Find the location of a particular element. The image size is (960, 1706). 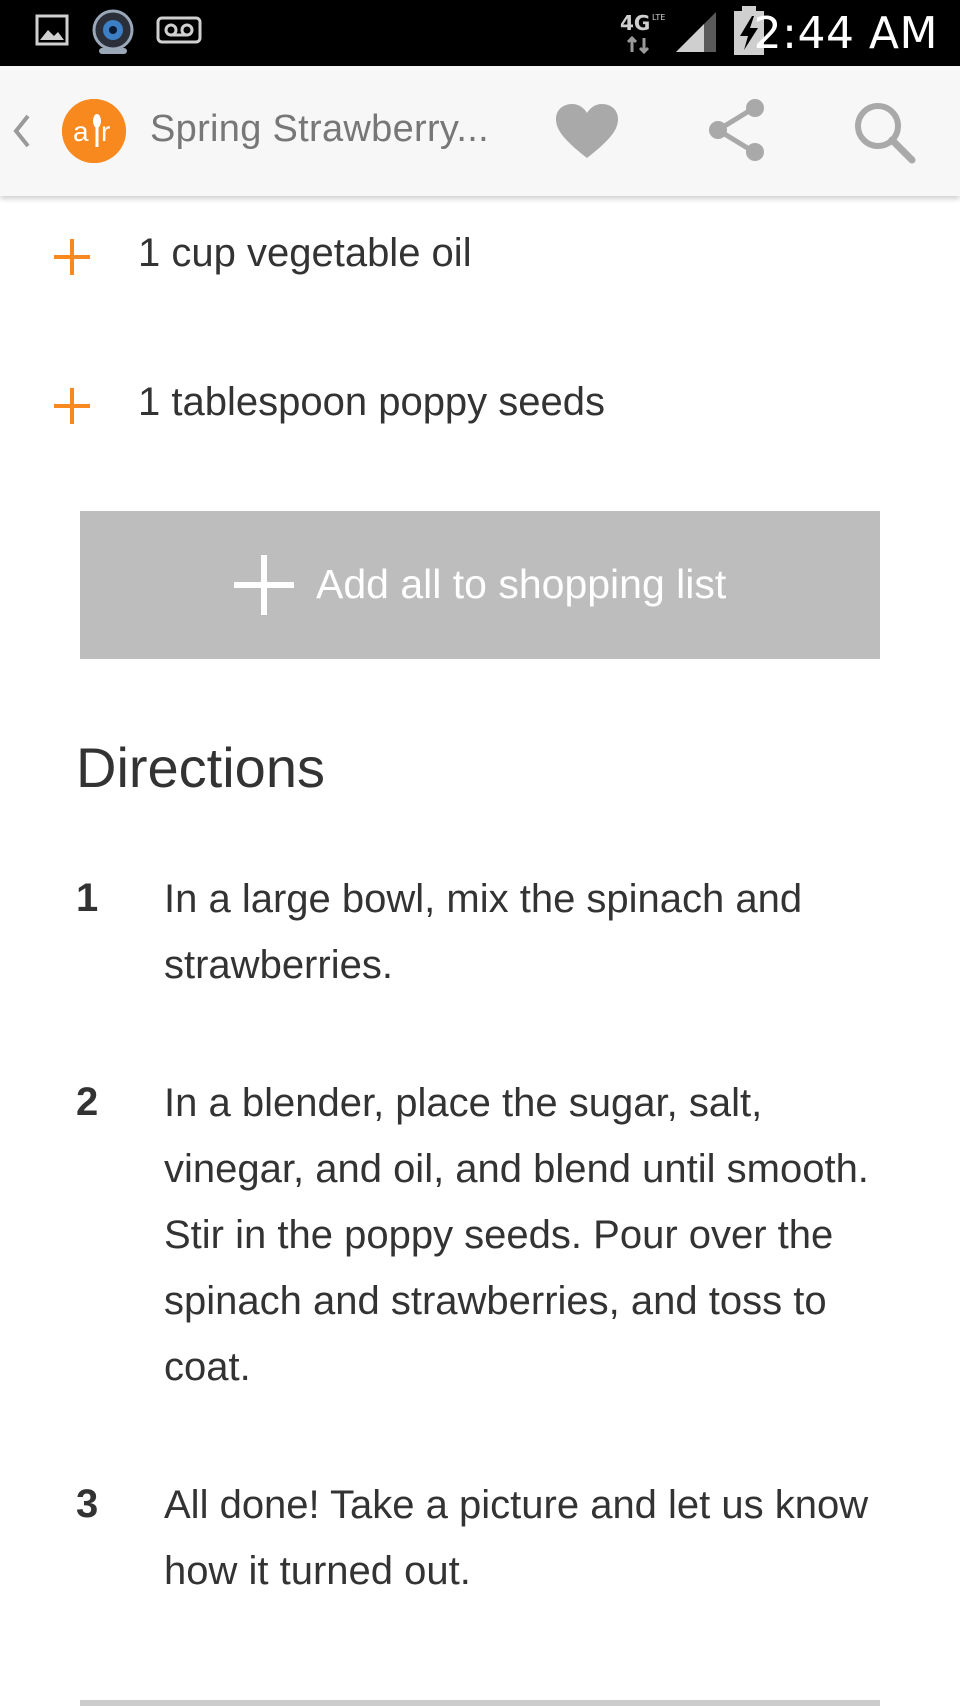

svg-text: a is located at coordinates (81, 131).